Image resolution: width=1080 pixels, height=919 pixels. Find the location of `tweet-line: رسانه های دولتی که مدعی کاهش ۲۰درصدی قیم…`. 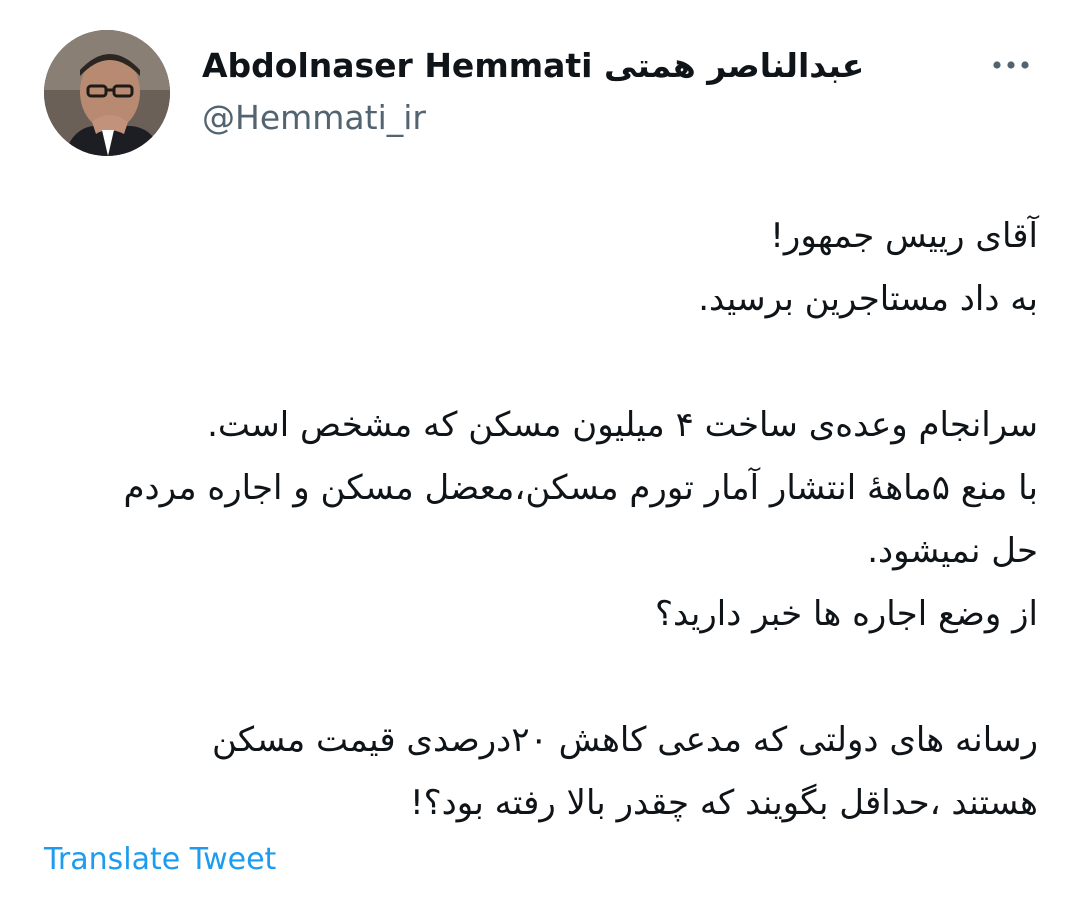

tweet-line: رسانه های دولتی که مدعی کاهش ۲۰درصدی قیم… is located at coordinates (625, 740).